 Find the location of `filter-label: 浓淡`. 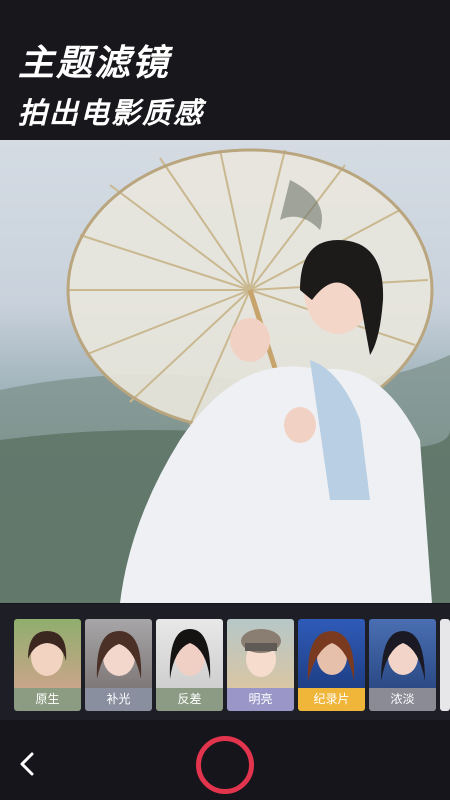

filter-label: 浓淡 is located at coordinates (402, 699).